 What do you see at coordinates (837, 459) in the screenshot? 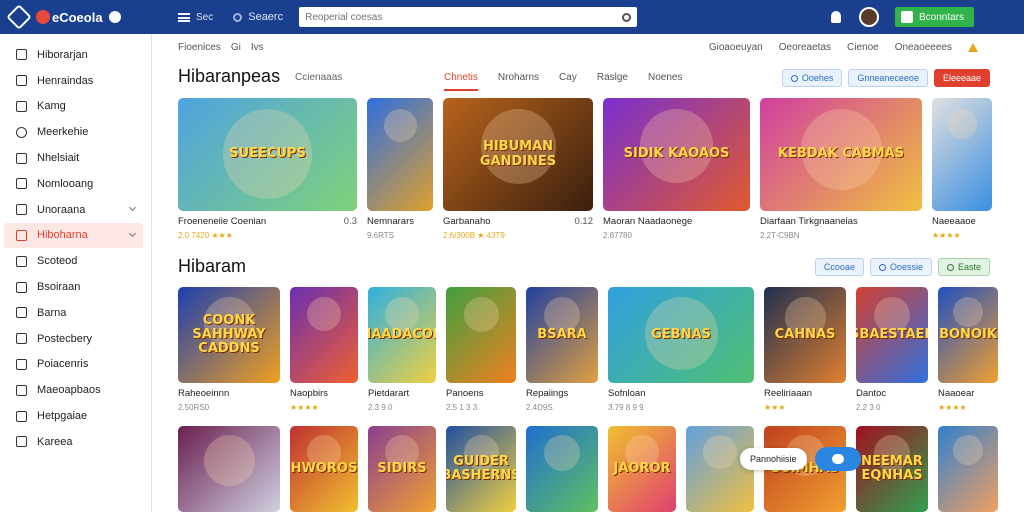
I see `chat-button` at bounding box center [837, 459].